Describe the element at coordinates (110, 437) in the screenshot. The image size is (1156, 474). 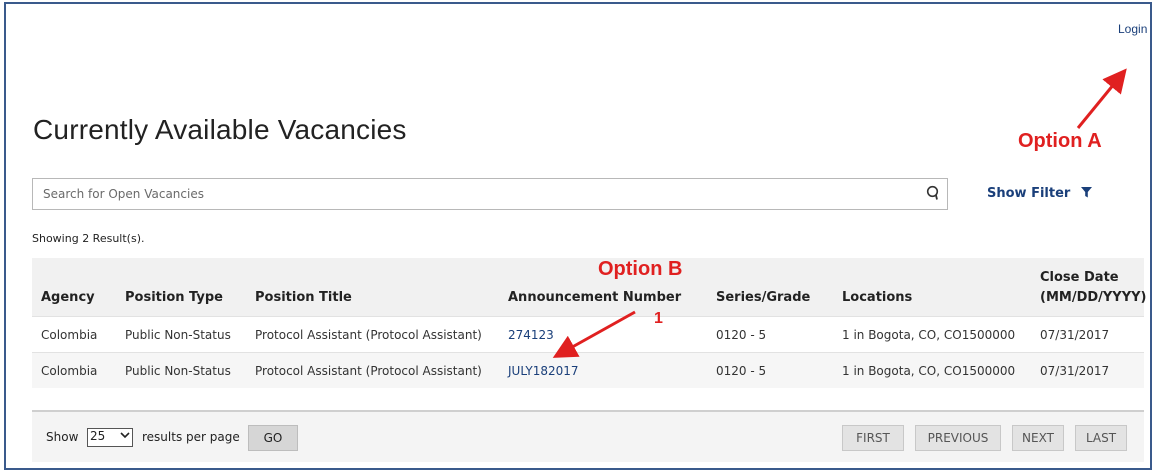
I see `results-per-page-select: 25` at that location.